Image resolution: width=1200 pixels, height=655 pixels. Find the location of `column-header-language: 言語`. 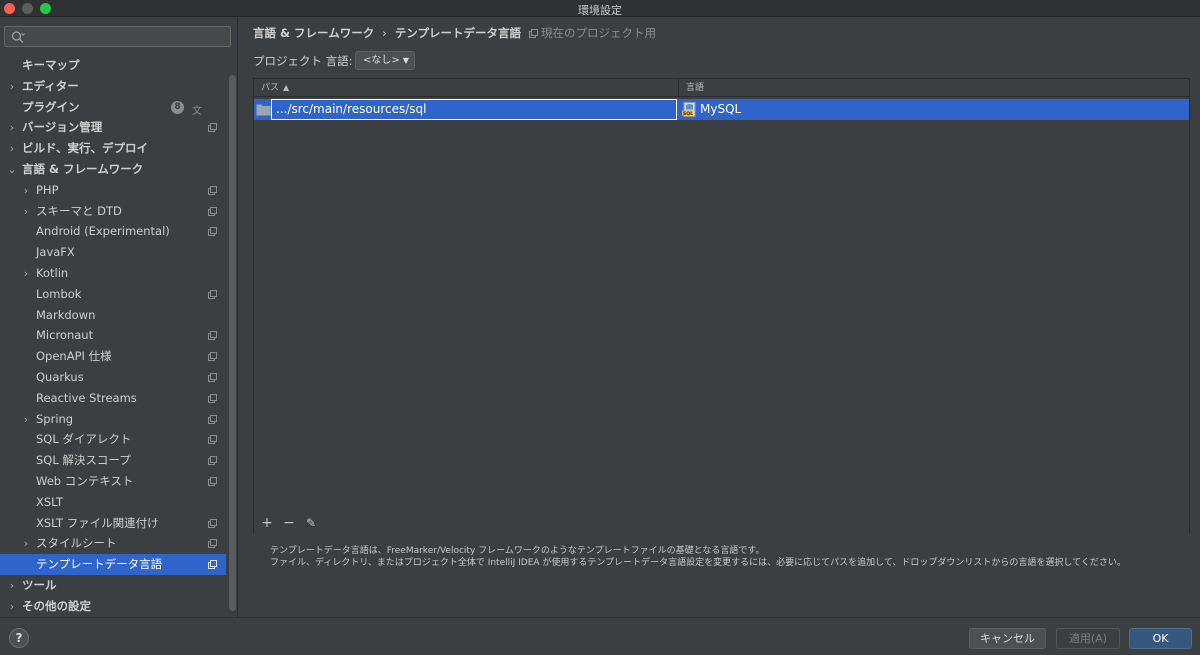

column-header-language: 言語 is located at coordinates (695, 88).